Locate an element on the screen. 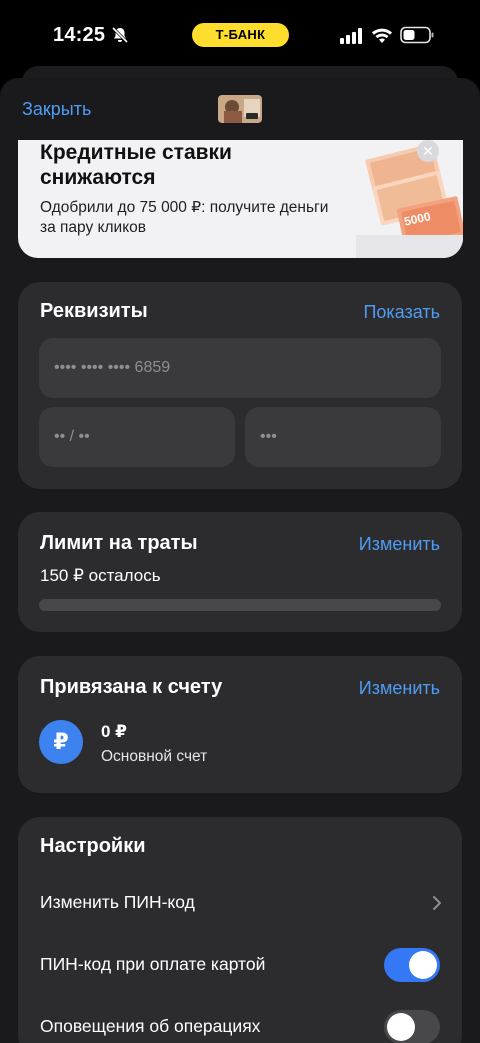  status-bar: 14:25 Т-БАНК is located at coordinates (240, 35).